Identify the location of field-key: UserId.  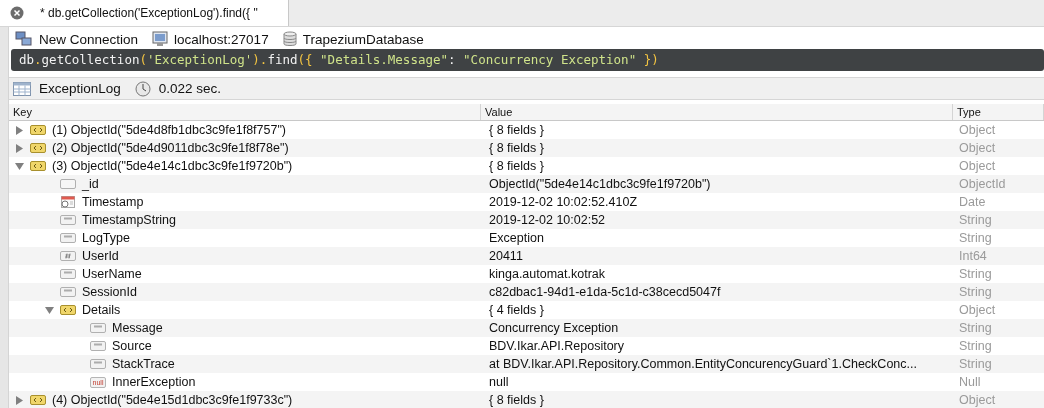
(100, 256).